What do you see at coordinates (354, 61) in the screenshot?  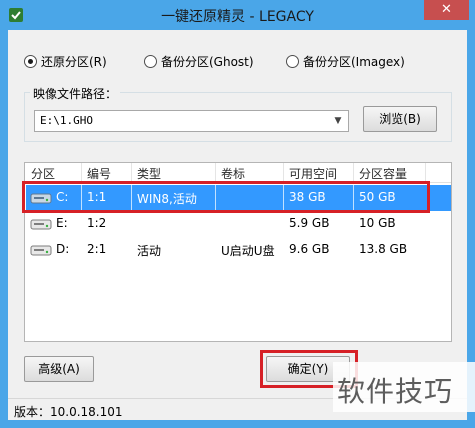 I see `radio-backup-imagex-label: 备份分区(Imagex)` at bounding box center [354, 61].